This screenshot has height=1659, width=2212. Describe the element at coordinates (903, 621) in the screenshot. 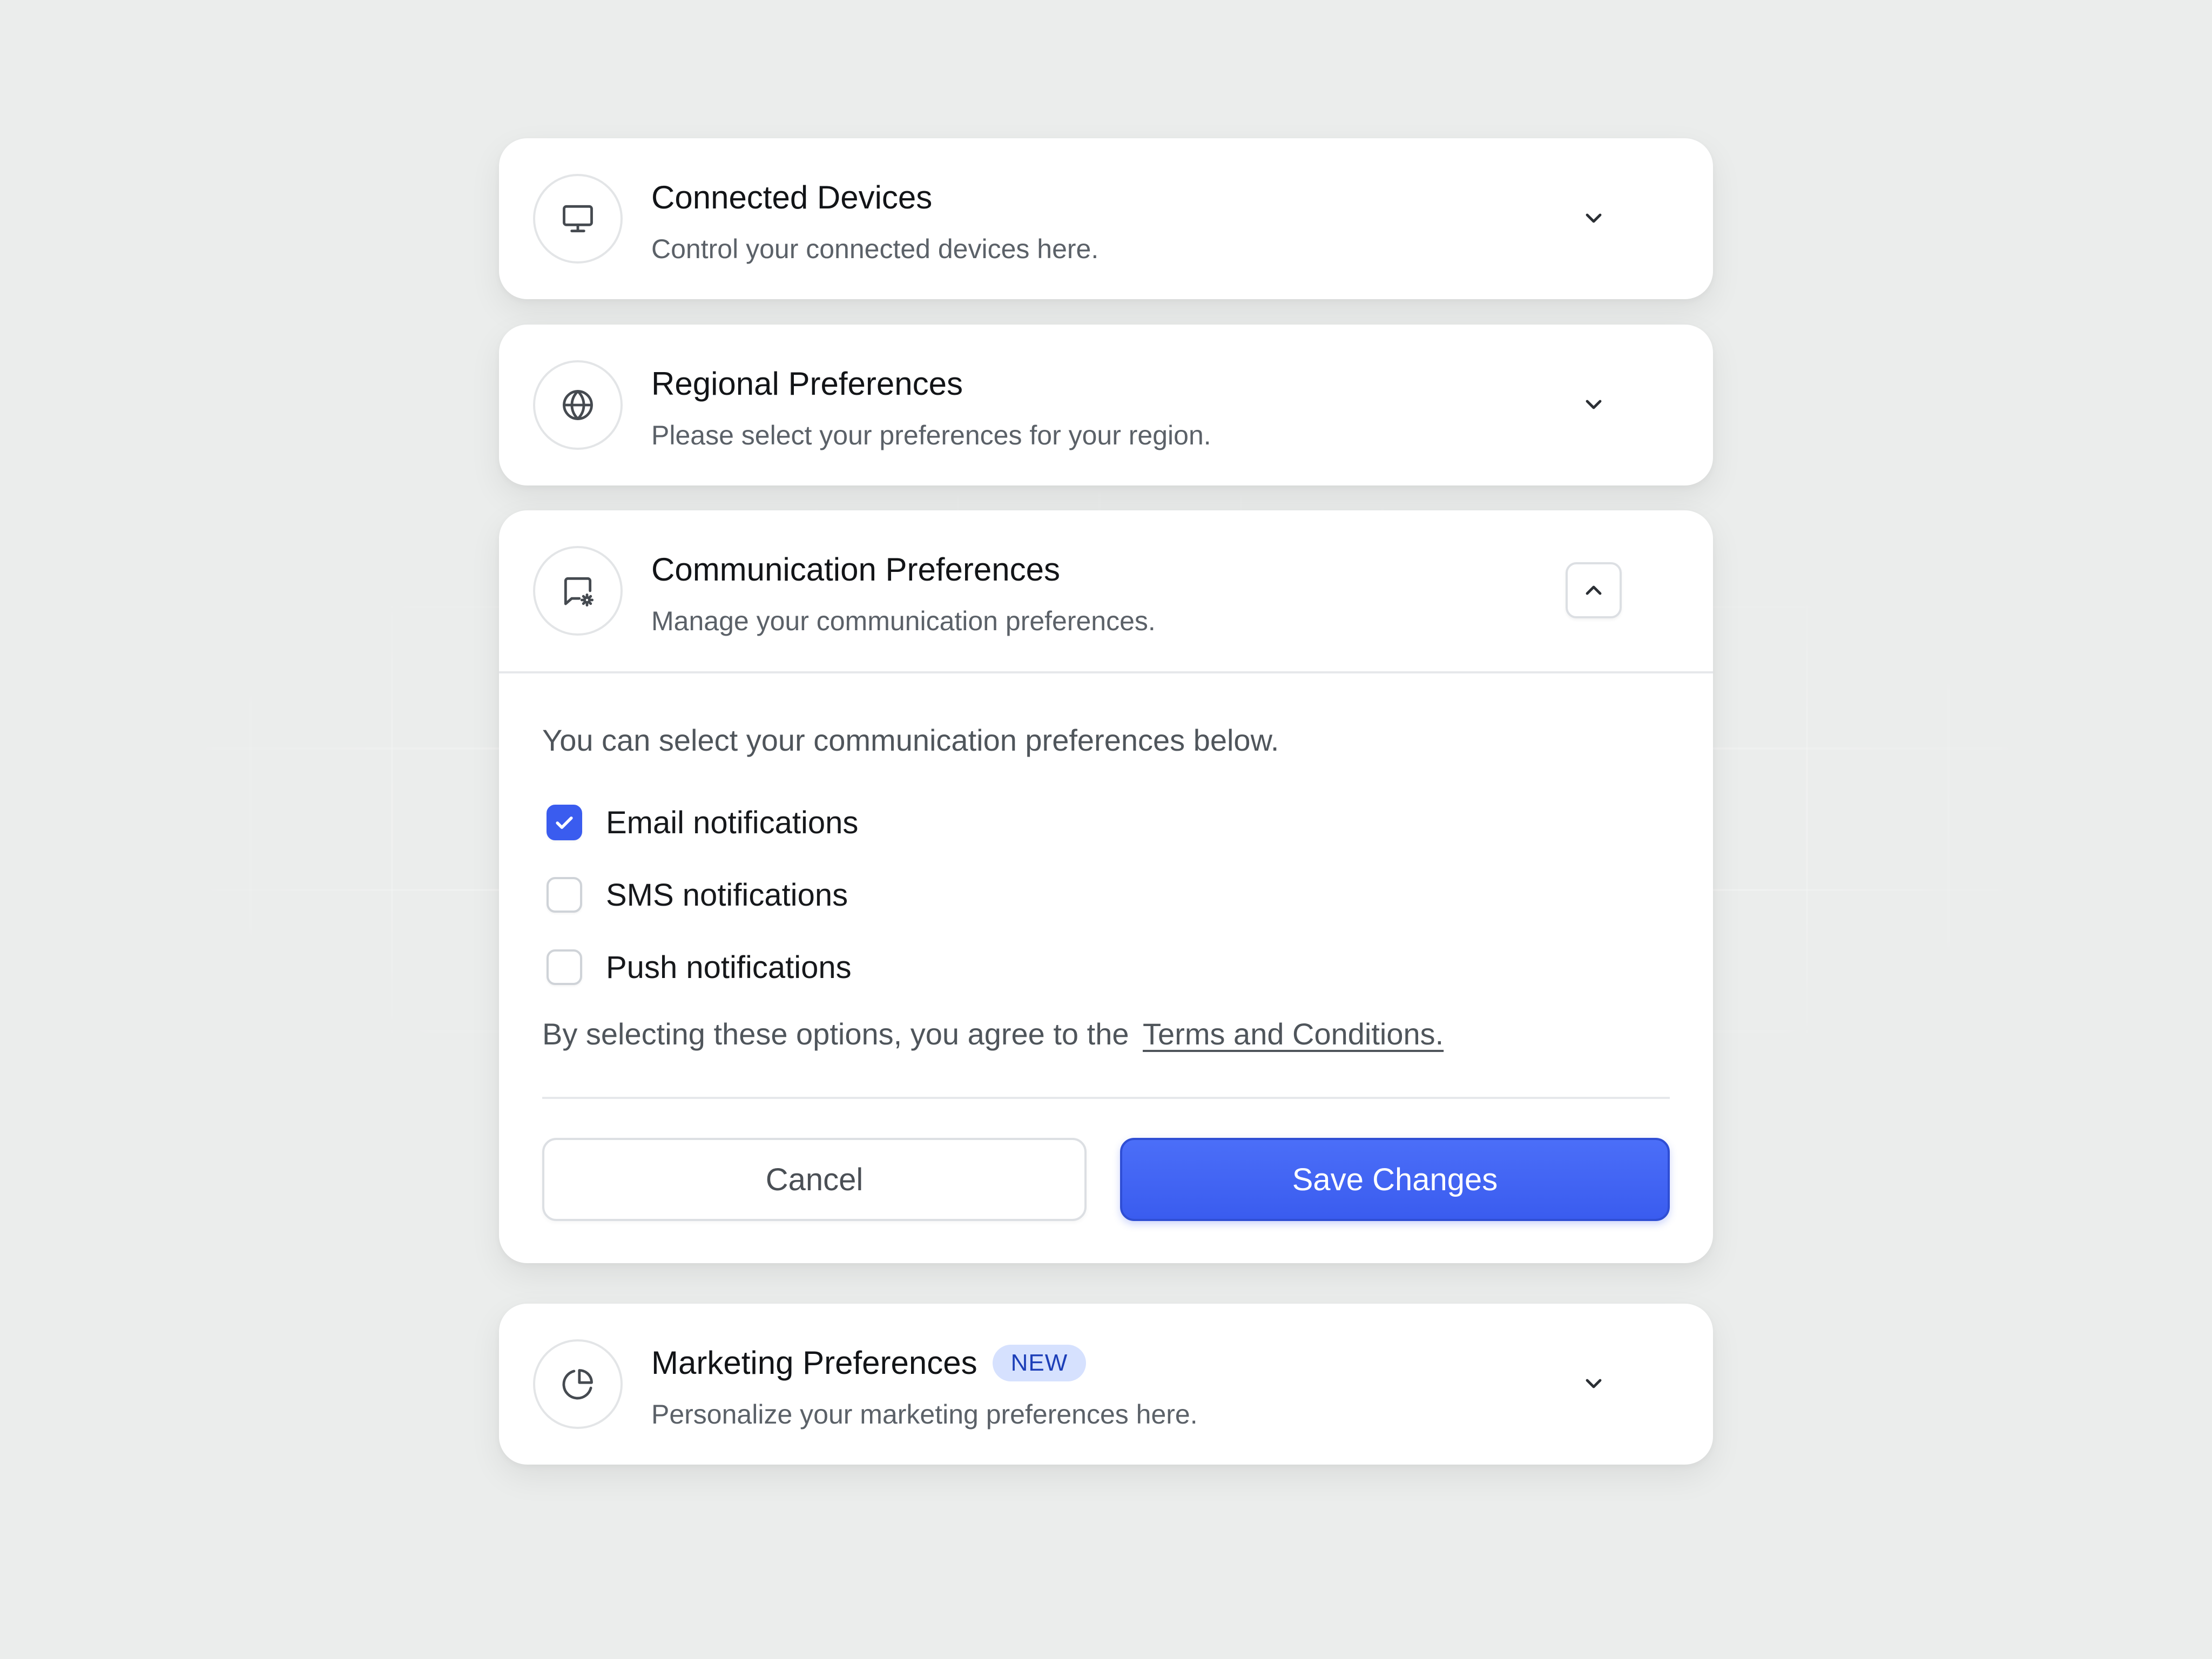

I see `accordion-subtitle: Manage your communication preferences.` at that location.